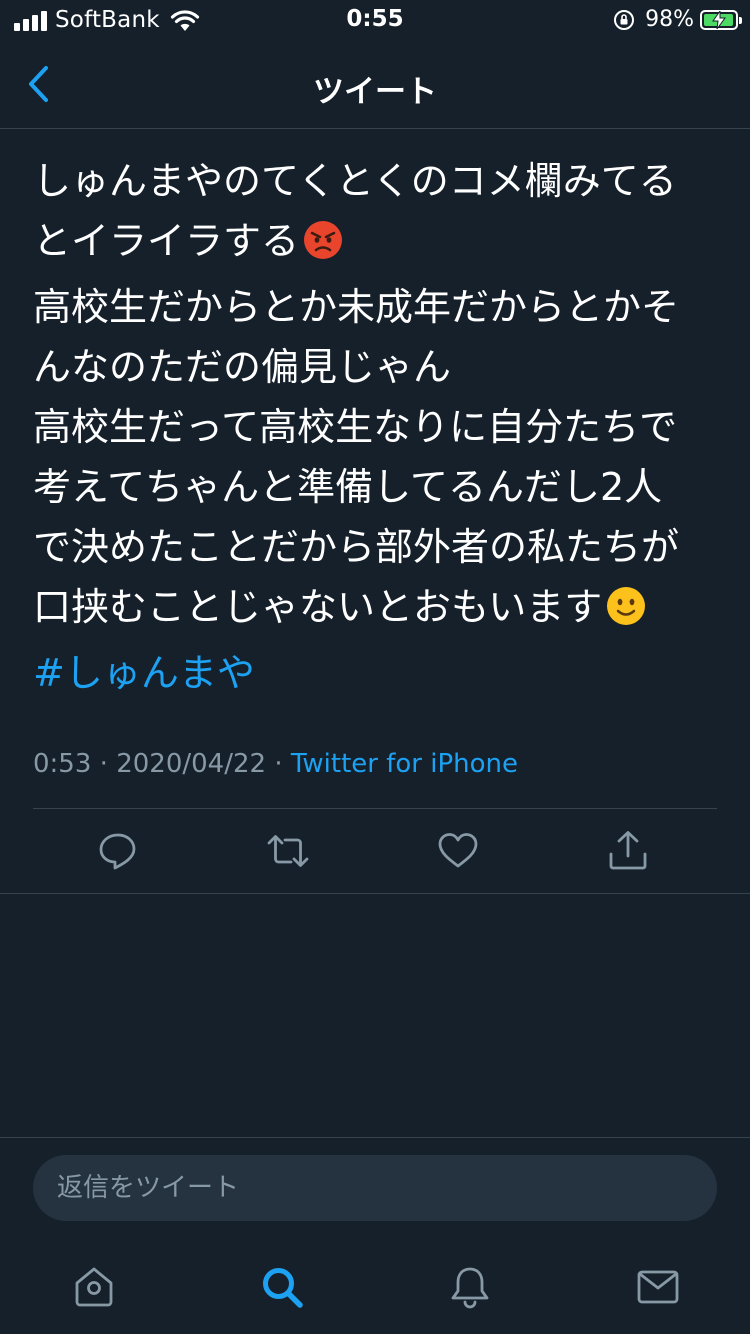 Image resolution: width=750 pixels, height=1334 pixels. I want to click on status-bar-right: 98%, so click(677, 19).